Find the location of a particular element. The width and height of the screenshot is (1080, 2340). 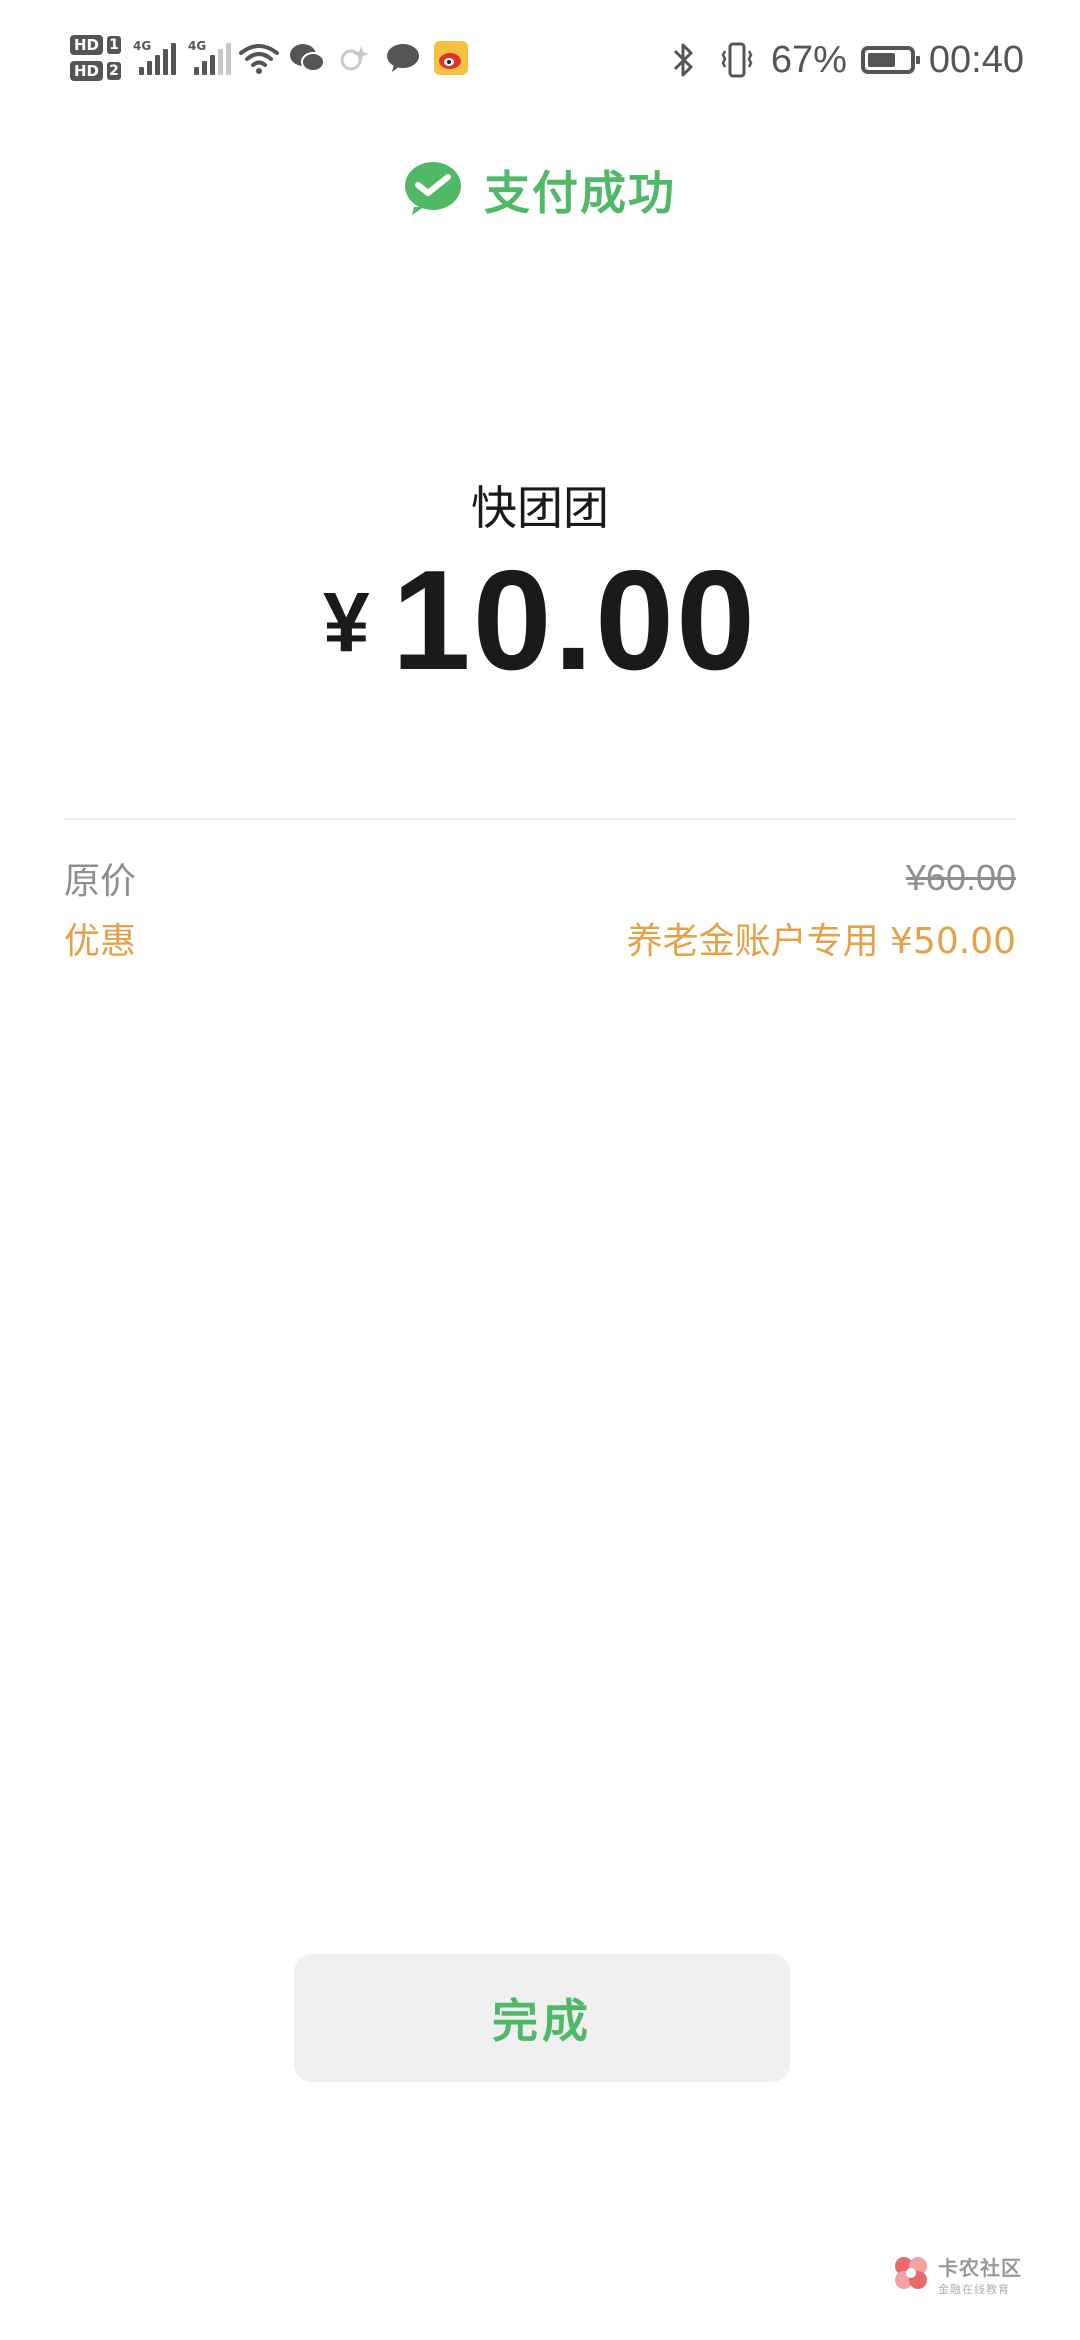

status-left: HD 1 HD 2 4G 4G is located at coordinates (270, 58).